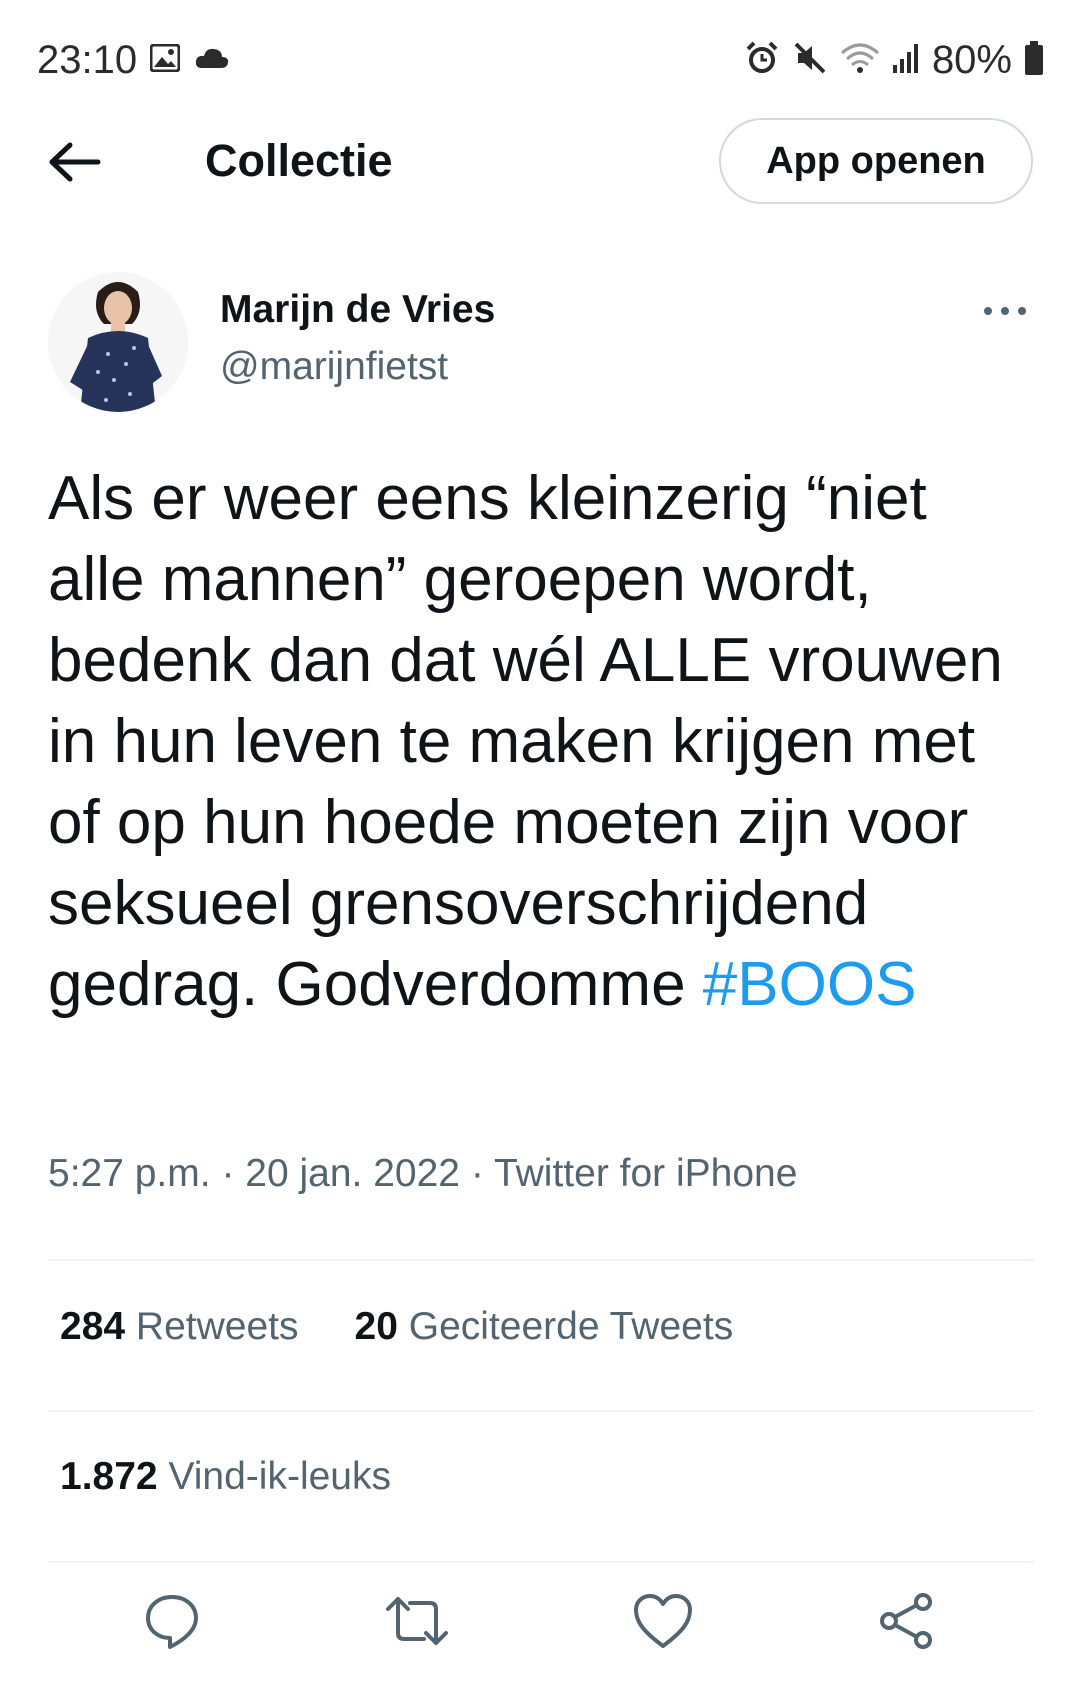 Image resolution: width=1080 pixels, height=1699 pixels. Describe the element at coordinates (540, 162) in the screenshot. I see `top-bar: Collectie App openen` at that location.